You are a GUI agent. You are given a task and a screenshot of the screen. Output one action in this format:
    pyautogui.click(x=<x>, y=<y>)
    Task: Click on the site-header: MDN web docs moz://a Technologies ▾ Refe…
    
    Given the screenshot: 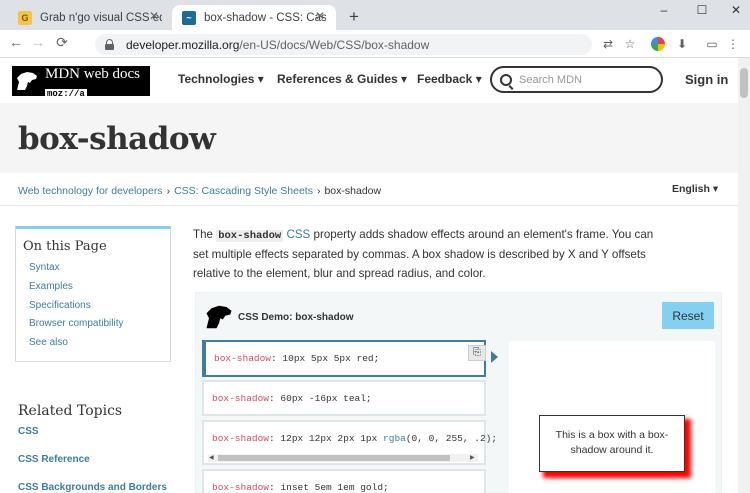 What is the action you would take?
    pyautogui.click(x=369, y=80)
    